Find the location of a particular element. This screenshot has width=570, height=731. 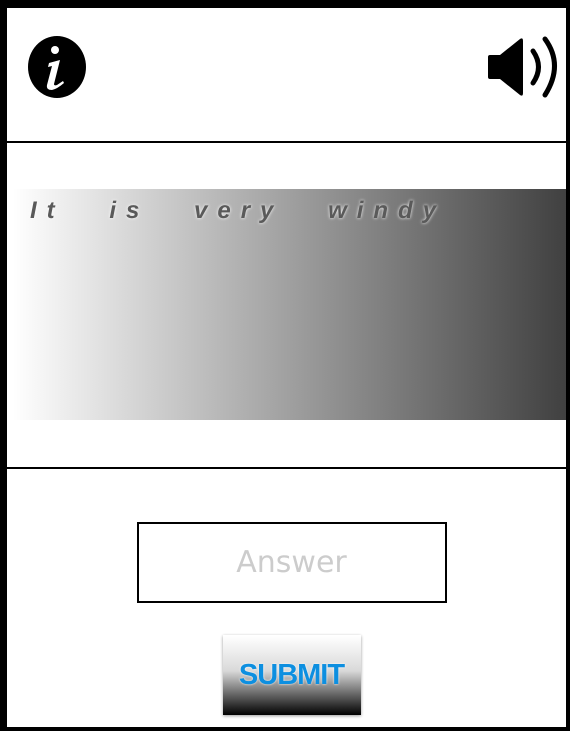

info-icon is located at coordinates (57, 67).